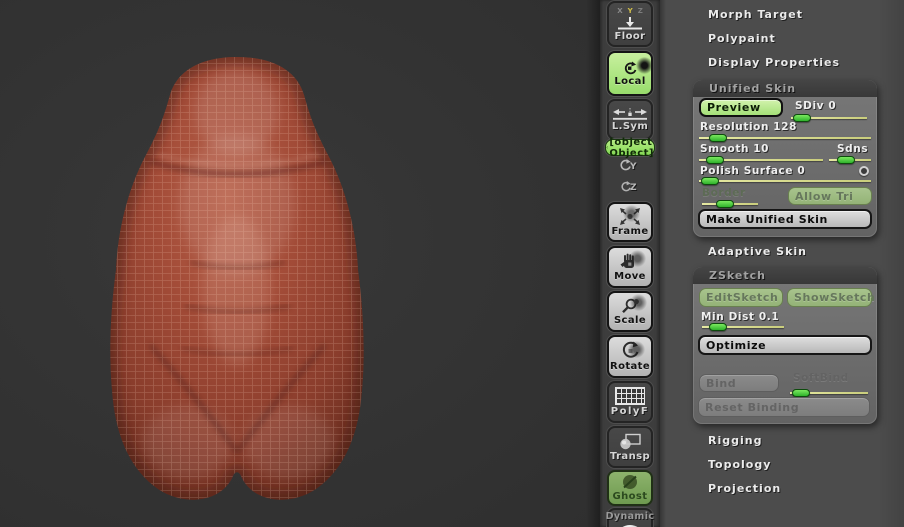 The height and width of the screenshot is (527, 904). What do you see at coordinates (630, 496) in the screenshot?
I see `ghost-label: Ghost` at bounding box center [630, 496].